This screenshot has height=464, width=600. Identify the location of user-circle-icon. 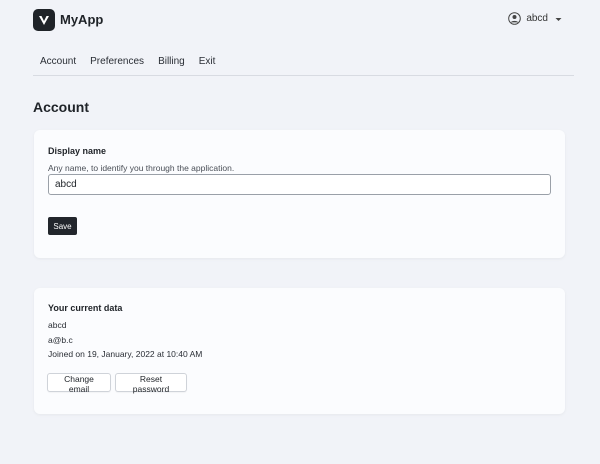
(515, 18).